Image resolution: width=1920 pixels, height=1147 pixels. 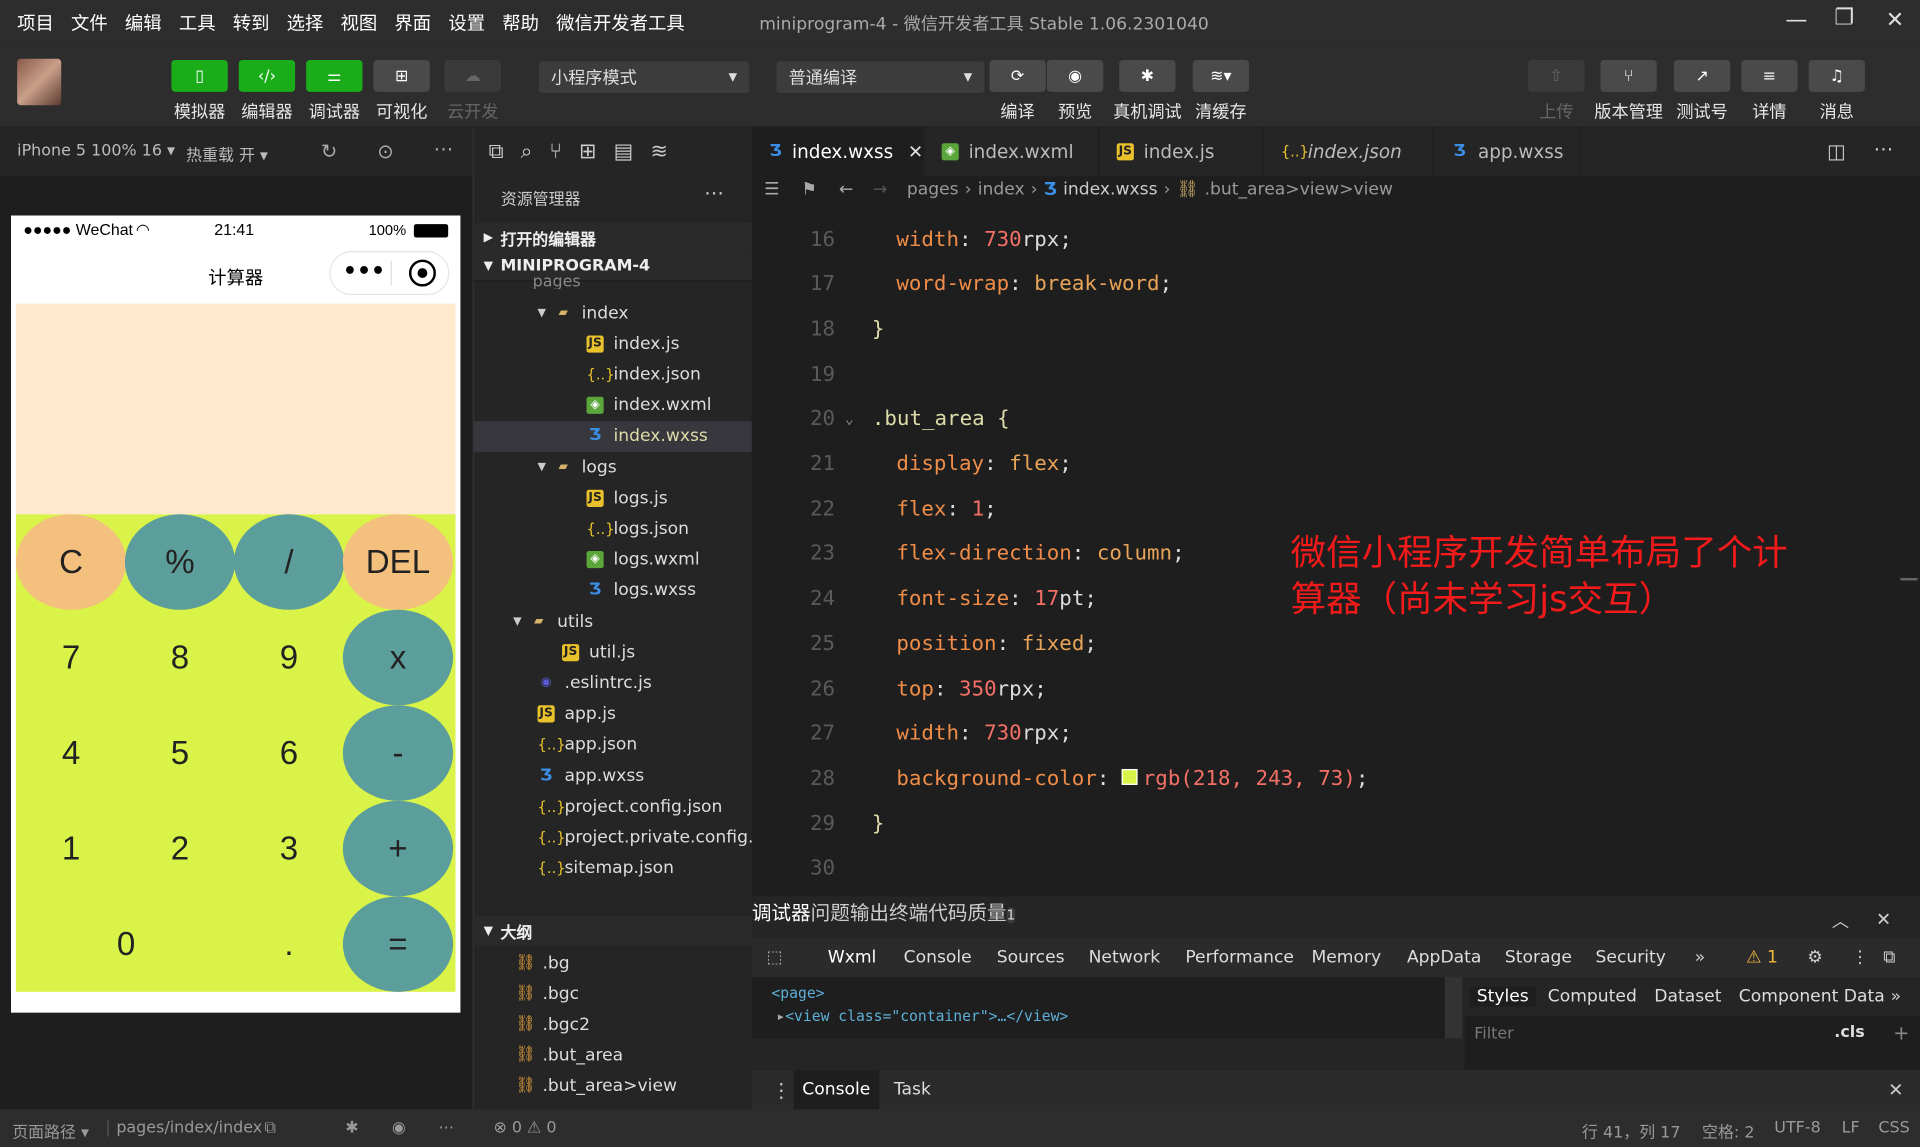 What do you see at coordinates (613, 343) in the screenshot?
I see `tree-item: JS index.js` at bounding box center [613, 343].